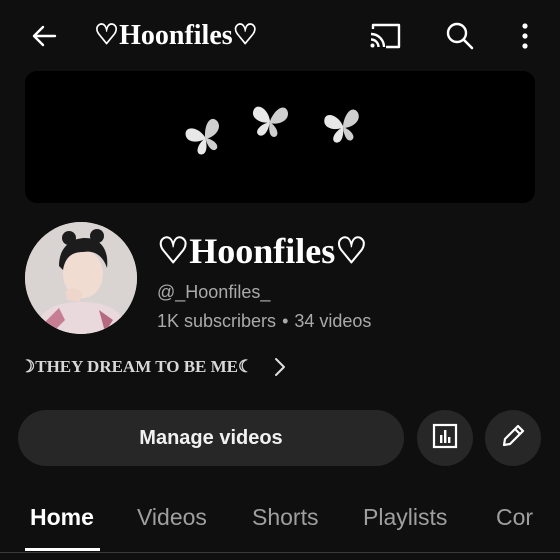 The height and width of the screenshot is (560, 560). I want to click on edit-channel-button, so click(513, 438).